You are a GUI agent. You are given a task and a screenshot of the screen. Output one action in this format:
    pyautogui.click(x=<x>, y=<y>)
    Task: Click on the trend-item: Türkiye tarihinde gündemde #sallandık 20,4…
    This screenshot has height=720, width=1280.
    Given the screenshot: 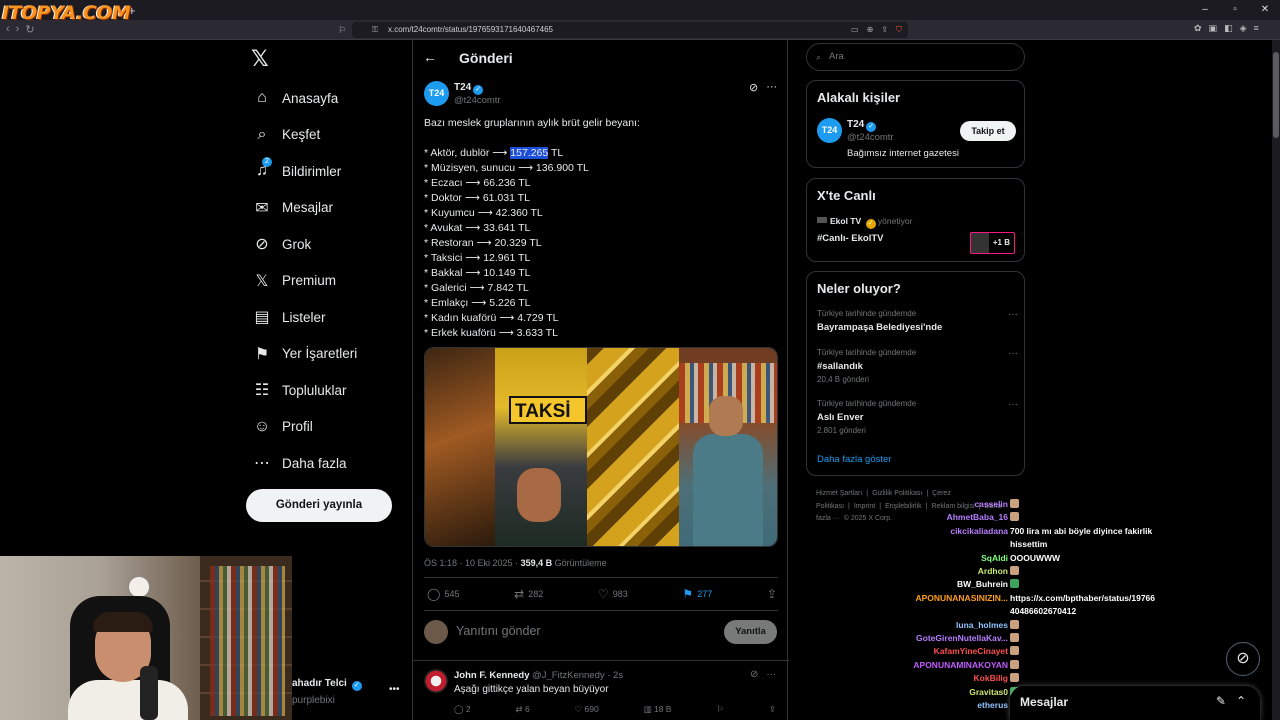 What is the action you would take?
    pyautogui.click(x=917, y=366)
    